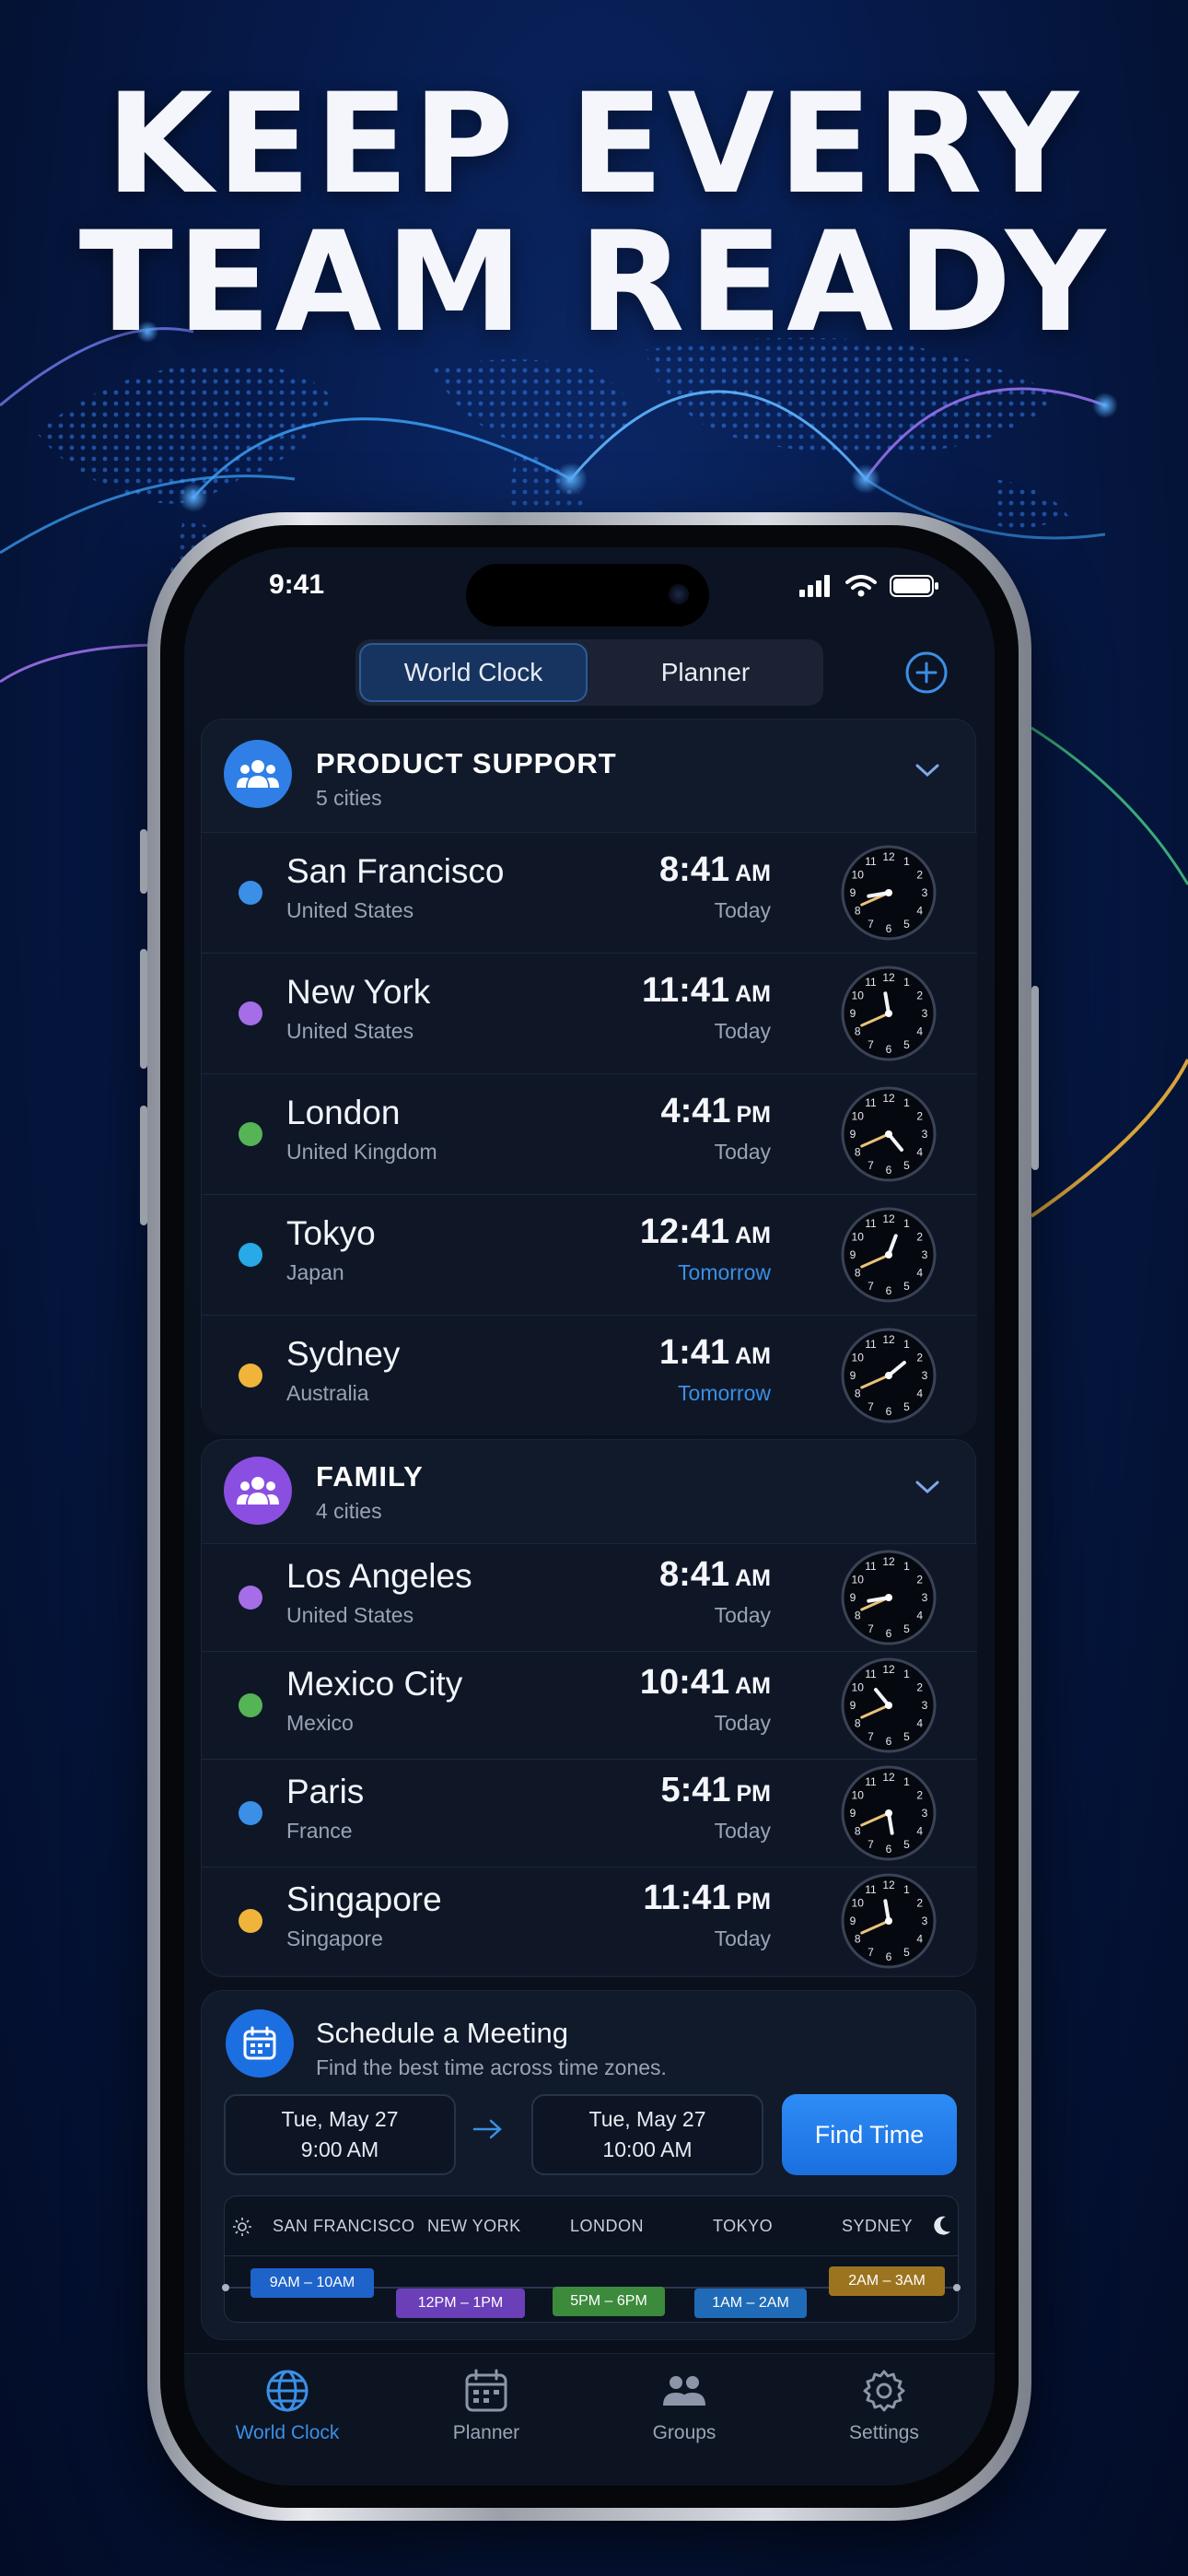 Image resolution: width=1188 pixels, height=2576 pixels. Describe the element at coordinates (906, 1102) in the screenshot. I see `svg-text: 1` at that location.